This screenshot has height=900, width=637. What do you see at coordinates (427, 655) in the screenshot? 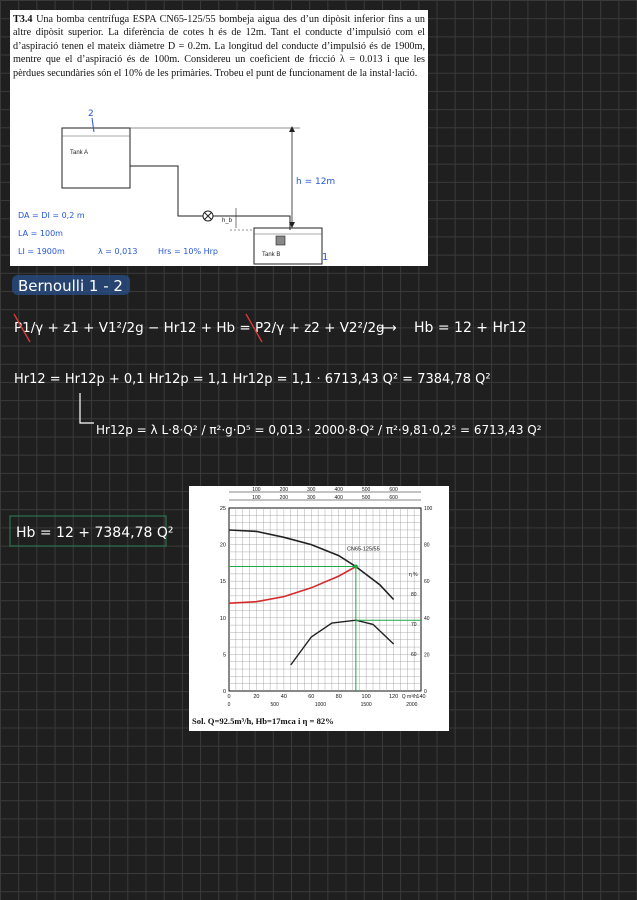
I see `right-tick-label: 20` at bounding box center [427, 655].